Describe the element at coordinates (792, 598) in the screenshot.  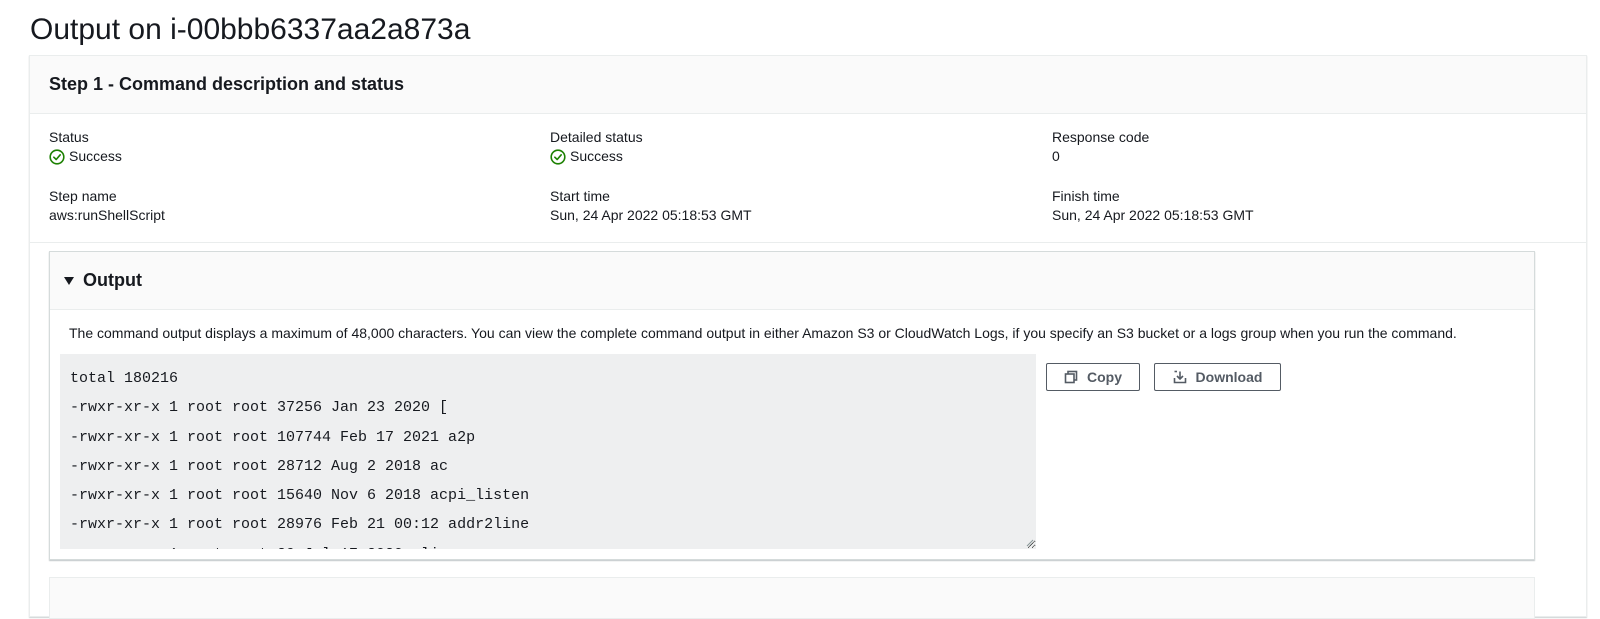
I see `next-step-panel` at that location.